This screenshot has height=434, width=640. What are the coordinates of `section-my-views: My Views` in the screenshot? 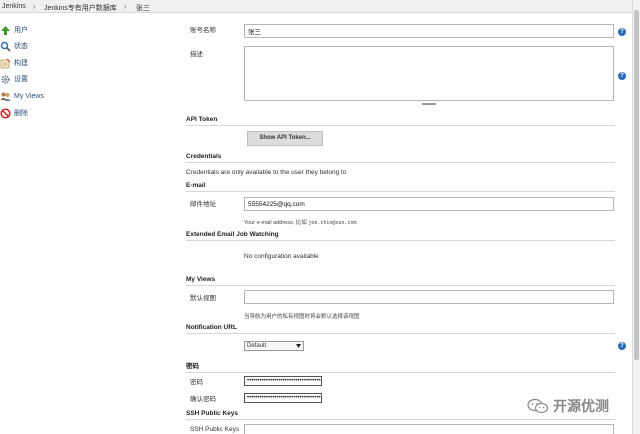 It's located at (400, 281).